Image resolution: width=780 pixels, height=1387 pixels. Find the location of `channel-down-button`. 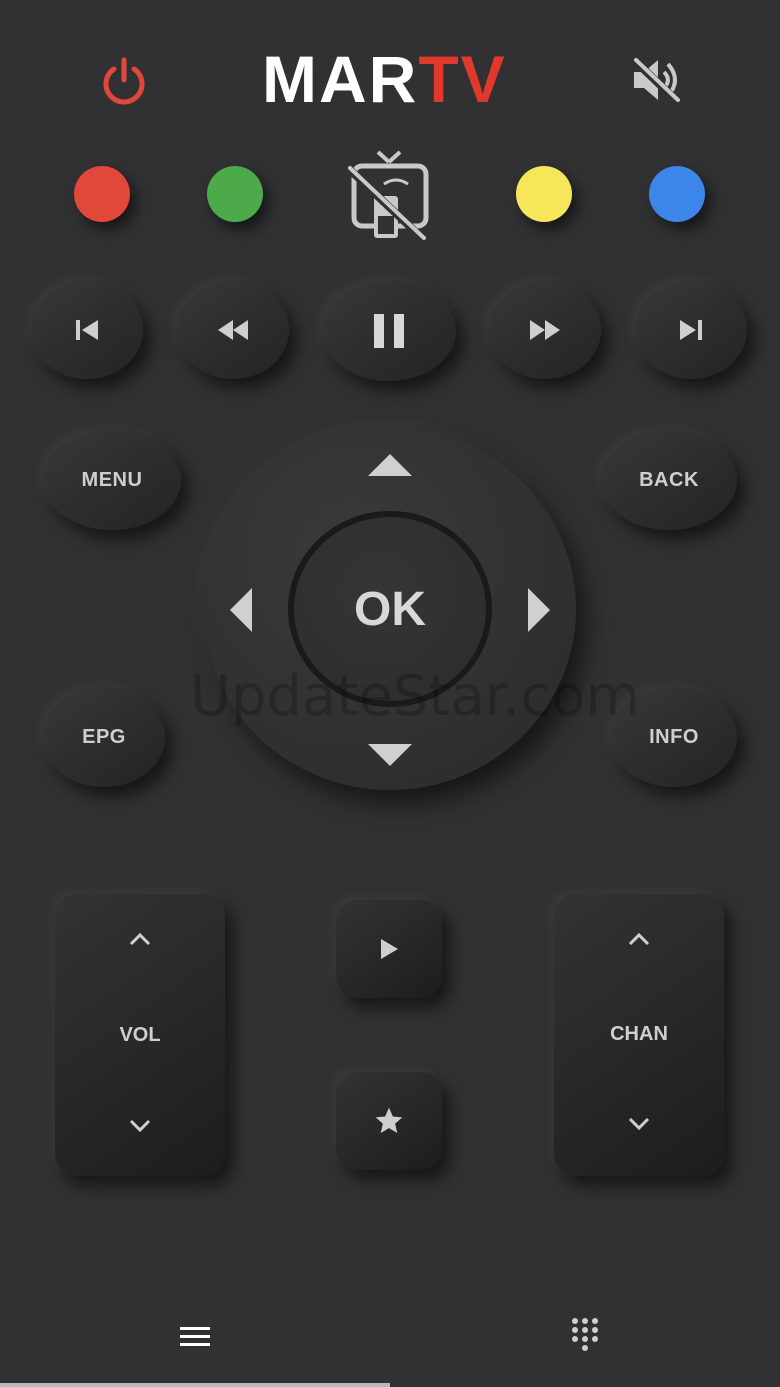

channel-down-button is located at coordinates (639, 1126).